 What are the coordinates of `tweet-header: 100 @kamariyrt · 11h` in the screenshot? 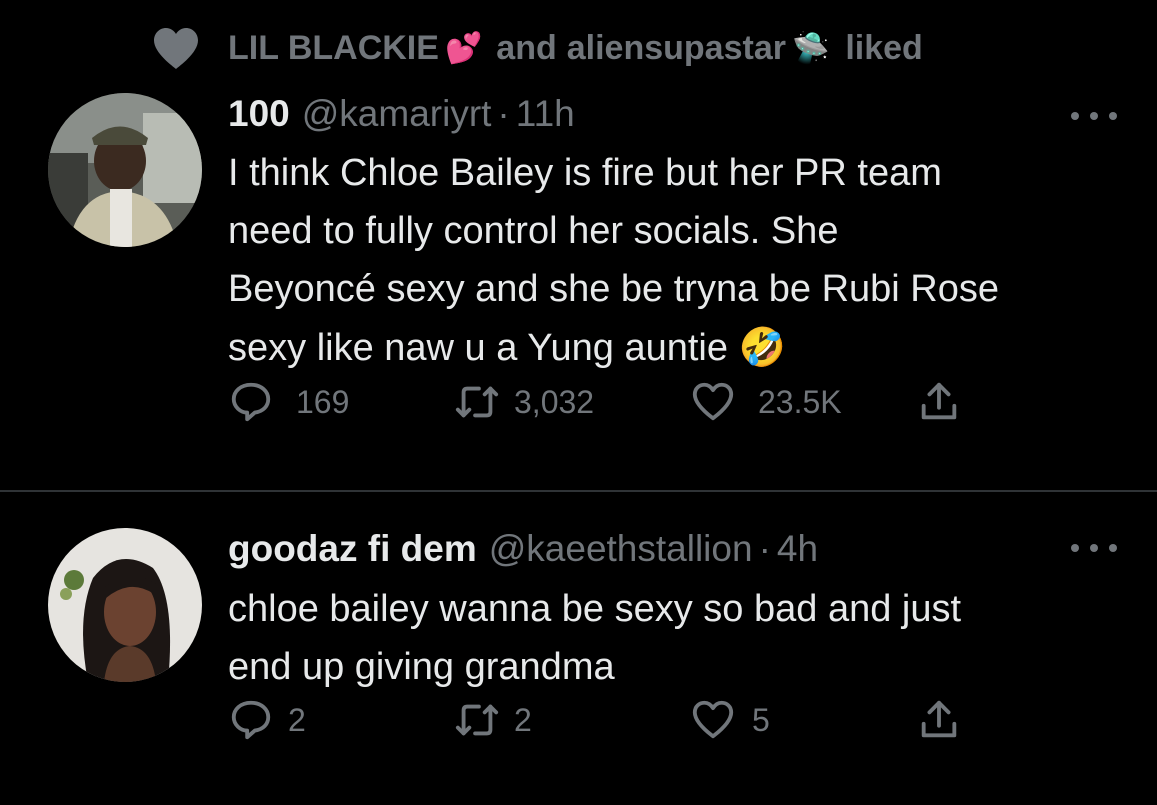 It's located at (401, 114).